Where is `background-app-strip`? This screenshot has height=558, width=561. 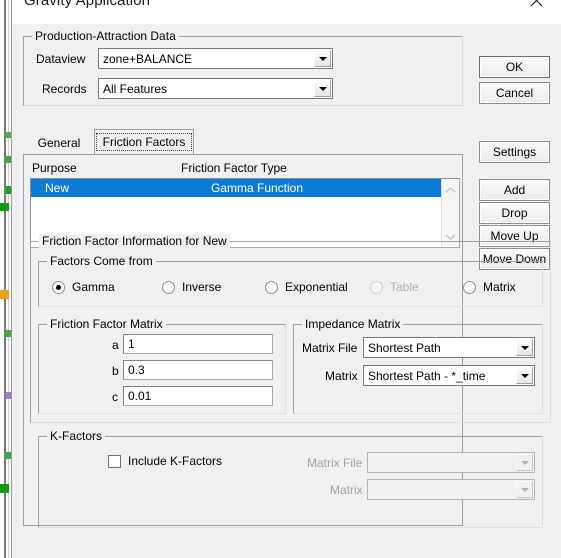
background-app-strip is located at coordinates (5, 279).